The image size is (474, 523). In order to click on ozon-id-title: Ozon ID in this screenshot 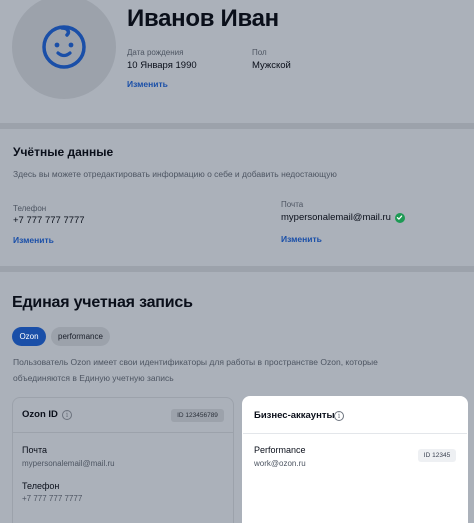, I will do `click(40, 414)`.